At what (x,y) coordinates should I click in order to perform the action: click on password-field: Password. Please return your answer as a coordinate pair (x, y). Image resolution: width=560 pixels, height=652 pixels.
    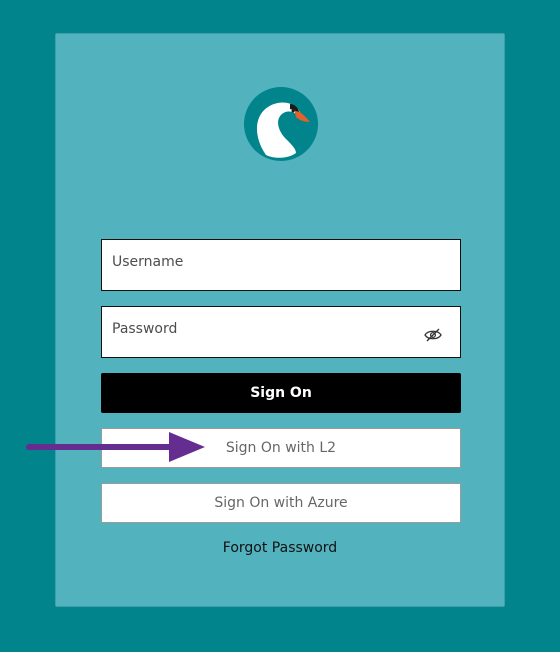
    Looking at the image, I should click on (281, 332).